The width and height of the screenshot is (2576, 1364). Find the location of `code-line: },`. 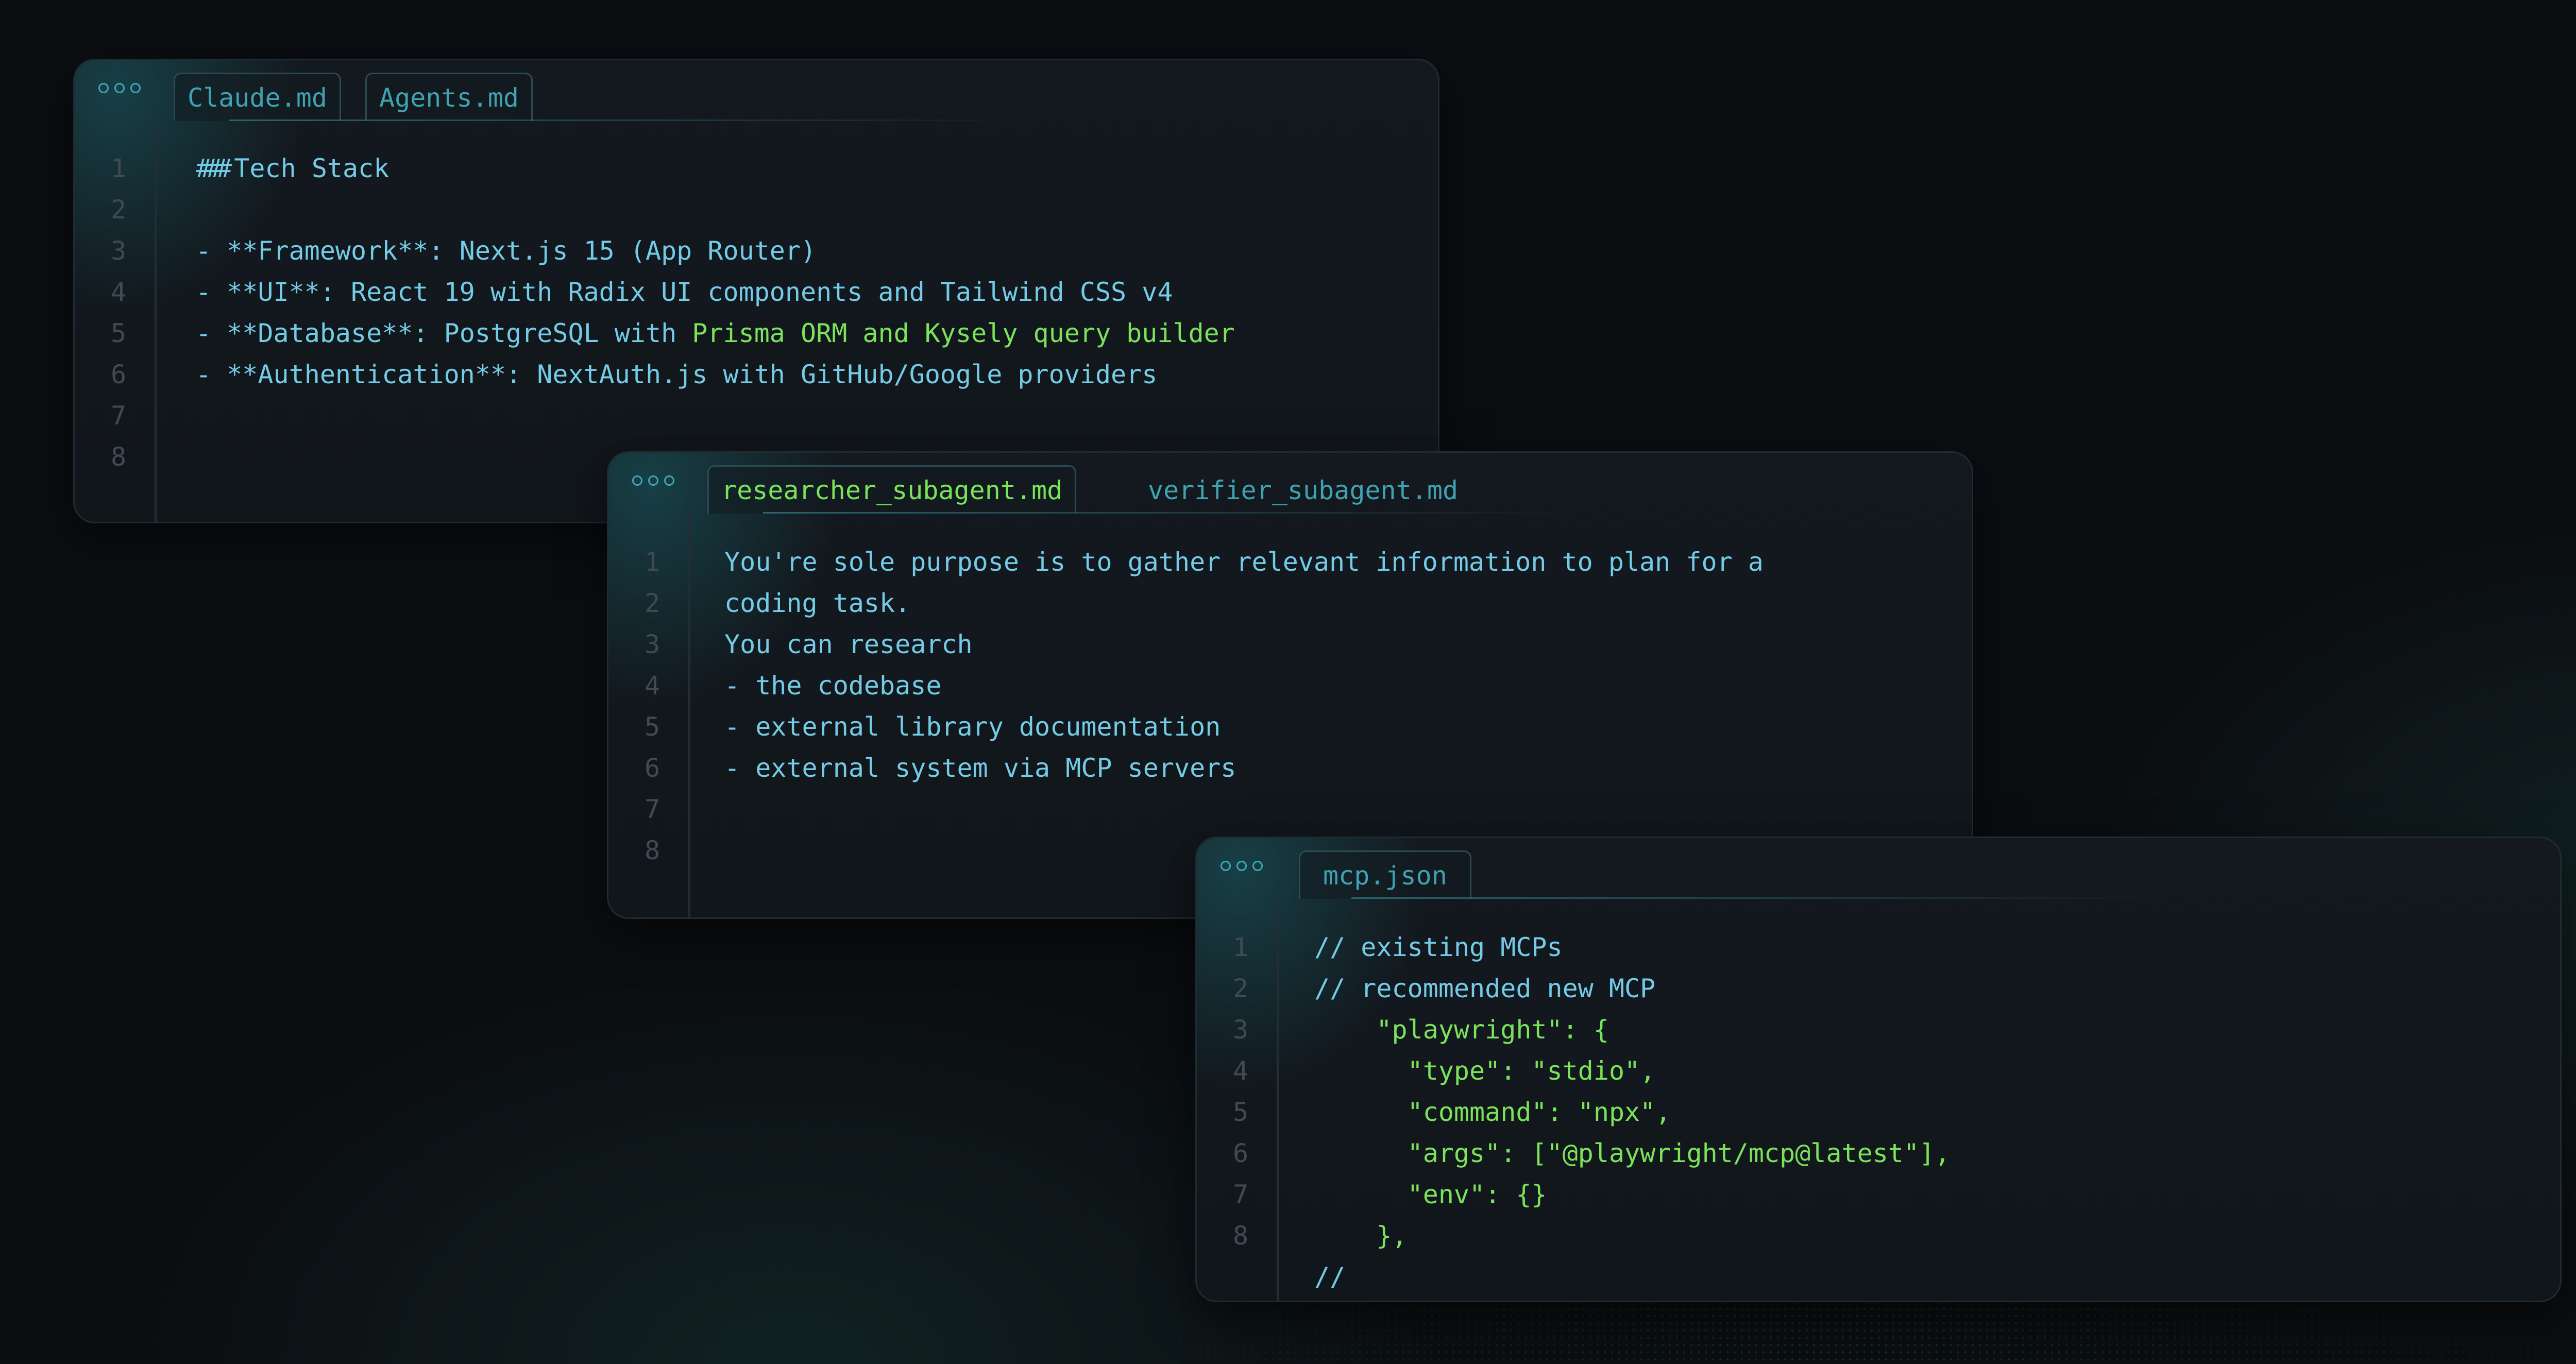

code-line: }, is located at coordinates (1361, 1236).